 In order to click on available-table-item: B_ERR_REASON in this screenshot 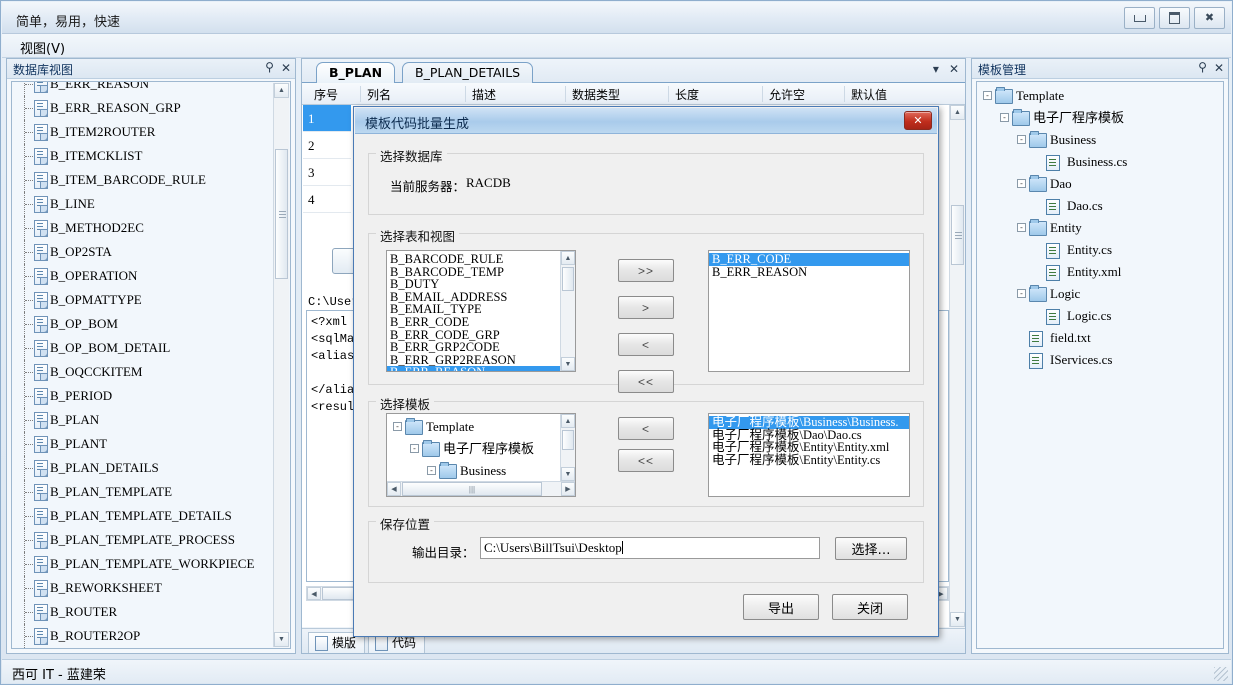, I will do `click(473, 368)`.